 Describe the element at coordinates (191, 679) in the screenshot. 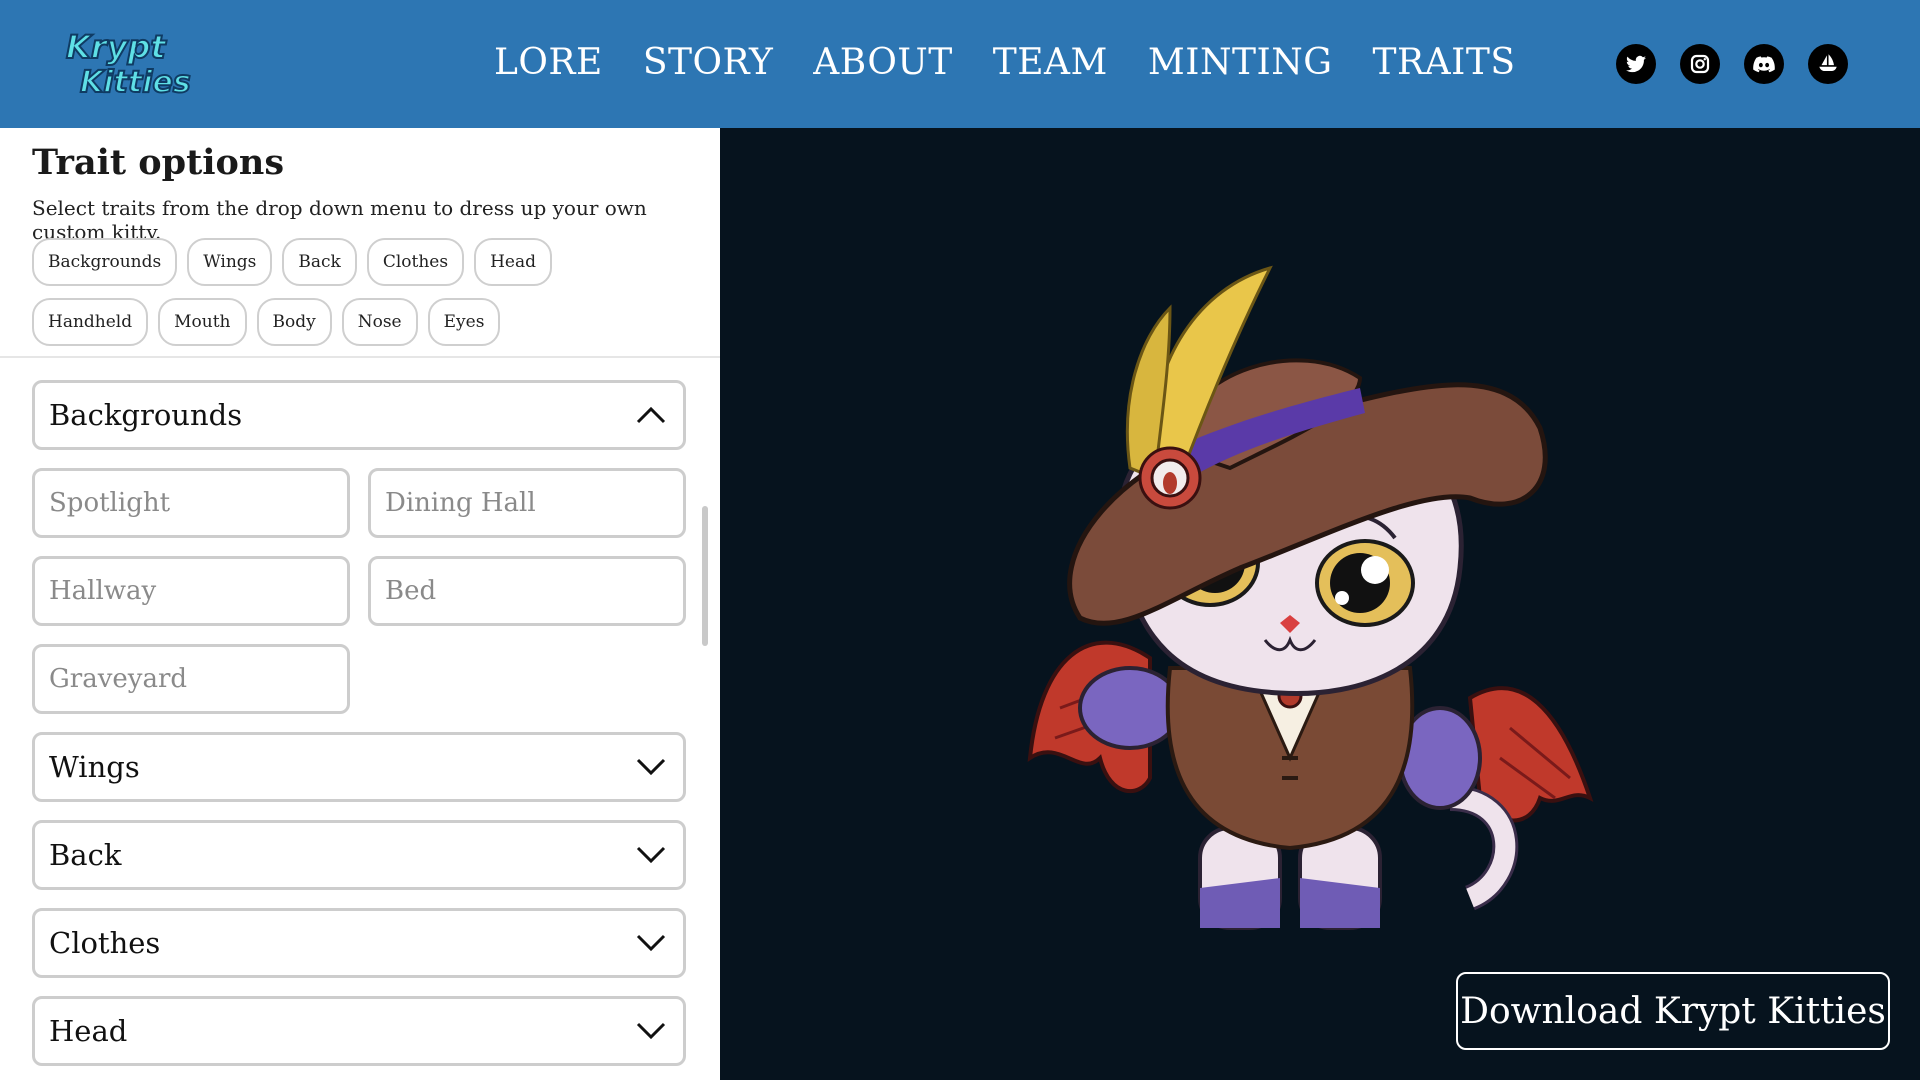

I see `option-graveyard: Graveyard` at that location.